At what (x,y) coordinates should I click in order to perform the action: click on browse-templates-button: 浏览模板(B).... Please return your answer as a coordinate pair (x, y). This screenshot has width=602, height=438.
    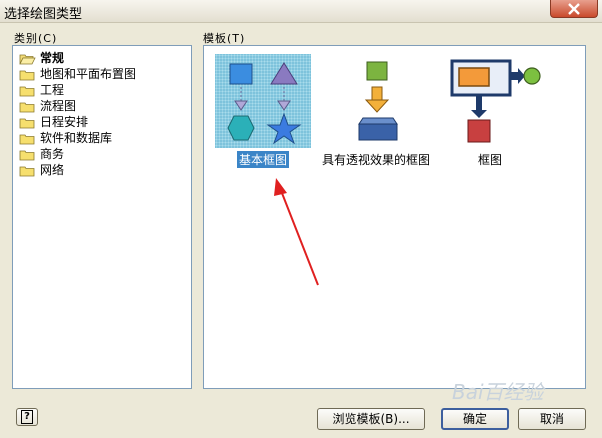
    Looking at the image, I should click on (371, 419).